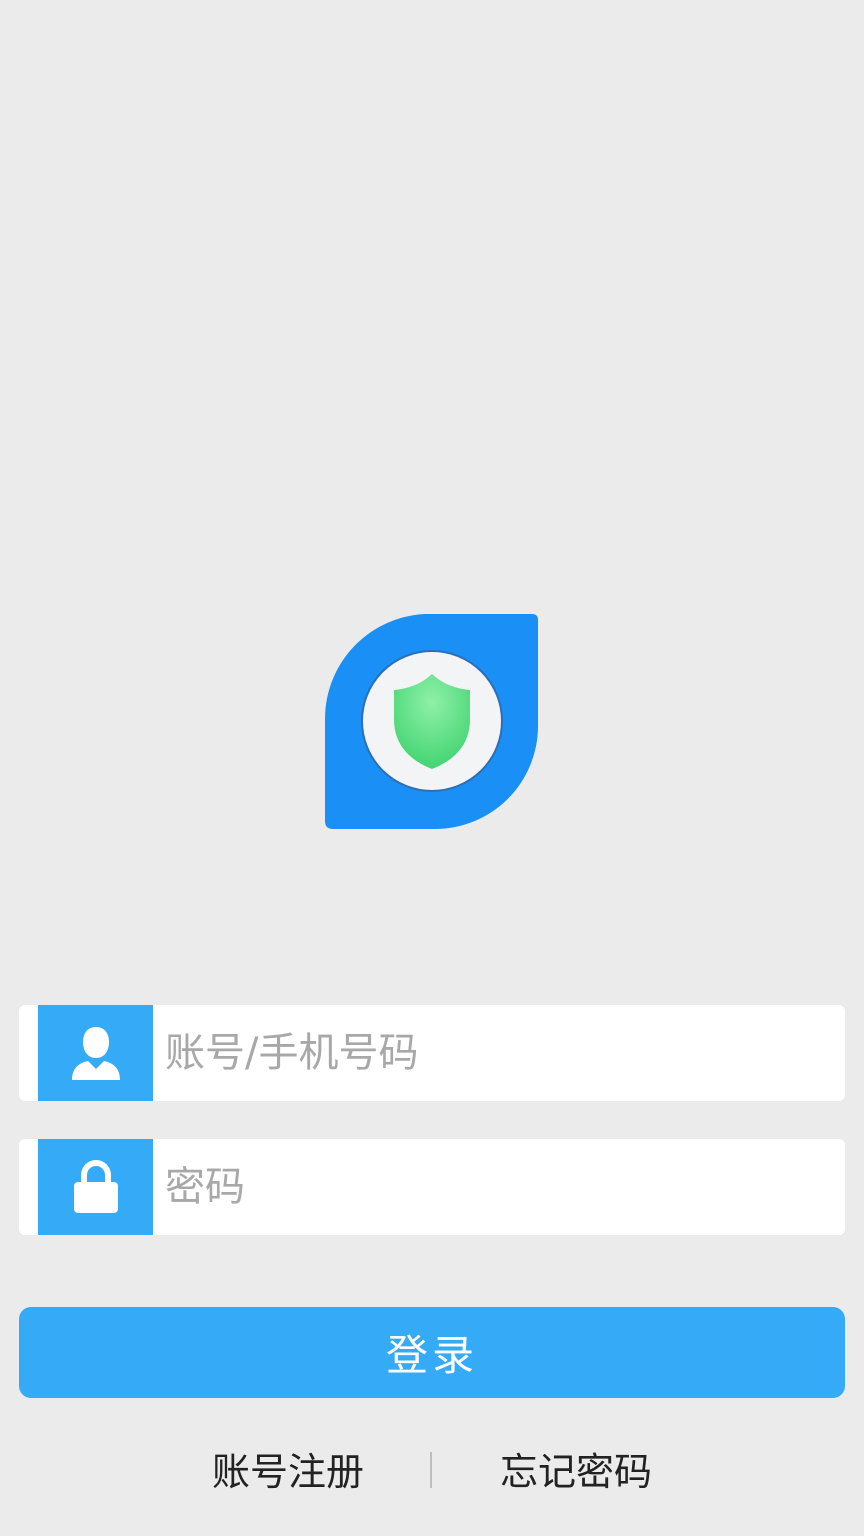 This screenshot has width=864, height=1536. I want to click on shield-icon, so click(431, 721).